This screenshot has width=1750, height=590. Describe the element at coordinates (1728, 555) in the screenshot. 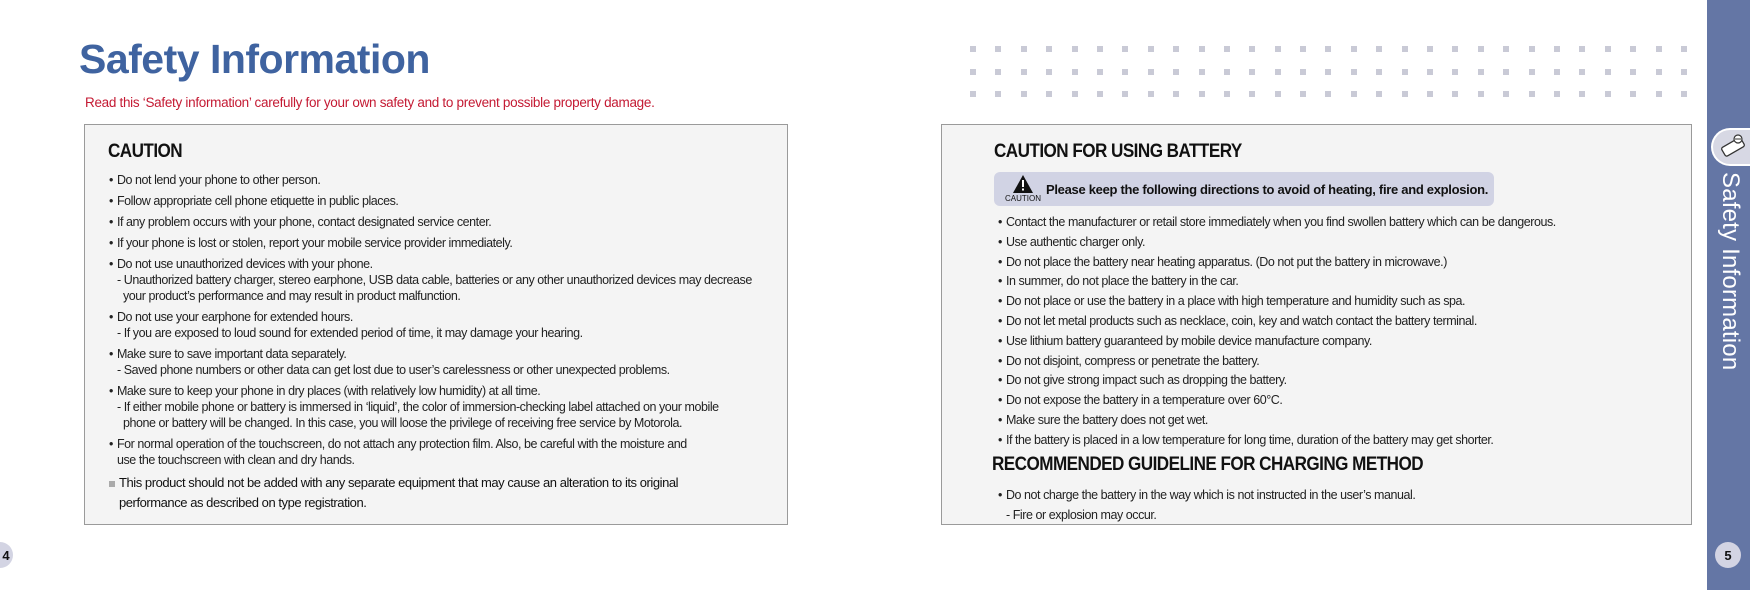

I see `page-number-right: 5` at that location.